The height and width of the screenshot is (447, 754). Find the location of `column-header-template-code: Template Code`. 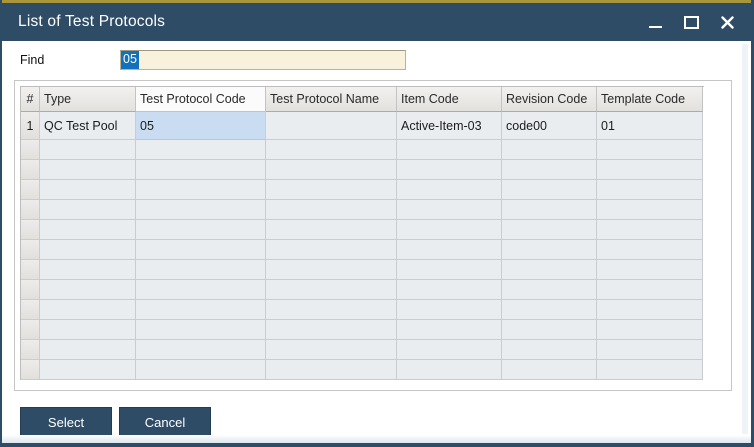

column-header-template-code: Template Code is located at coordinates (650, 99).